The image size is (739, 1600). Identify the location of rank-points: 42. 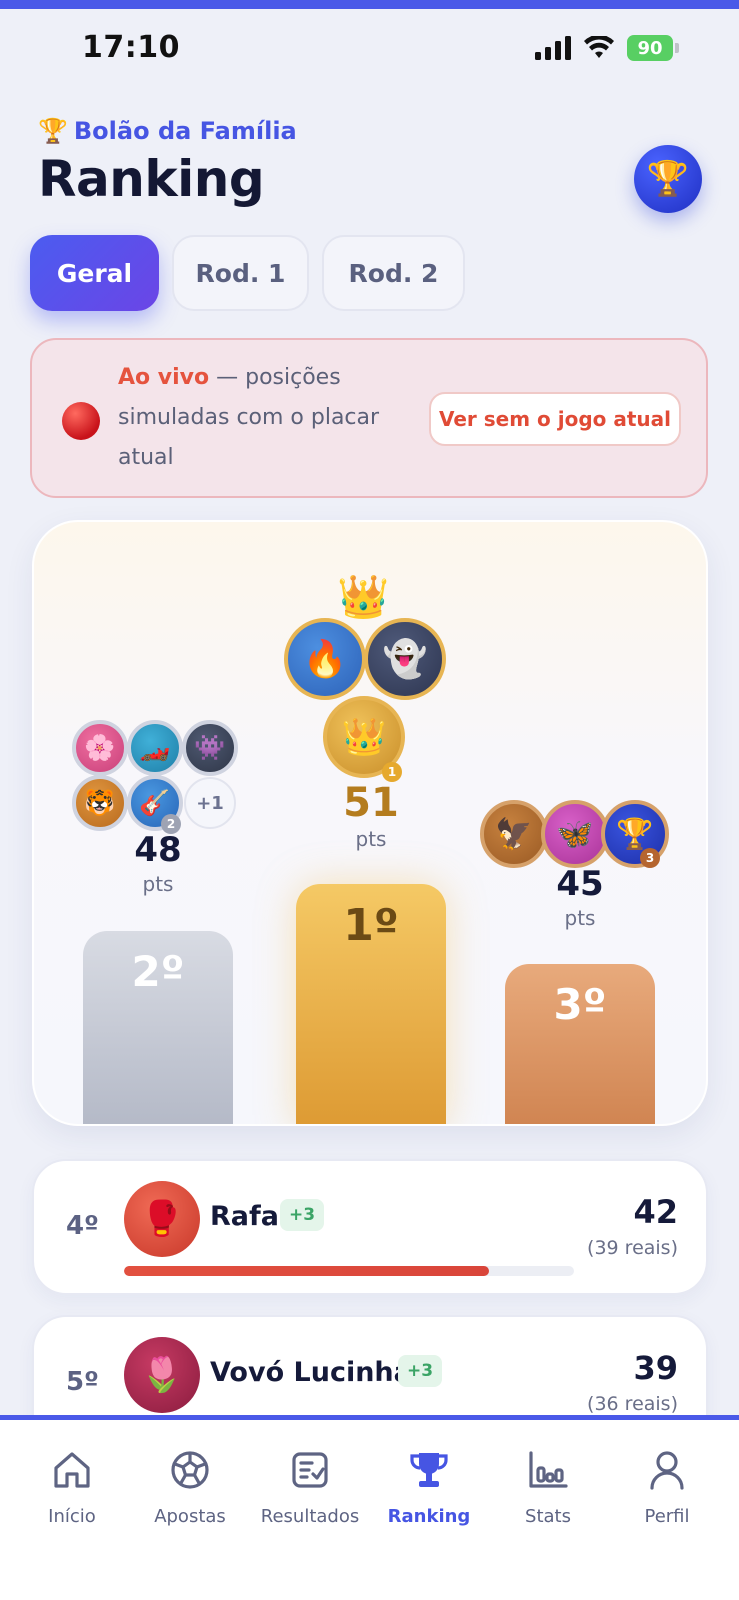
(655, 1212).